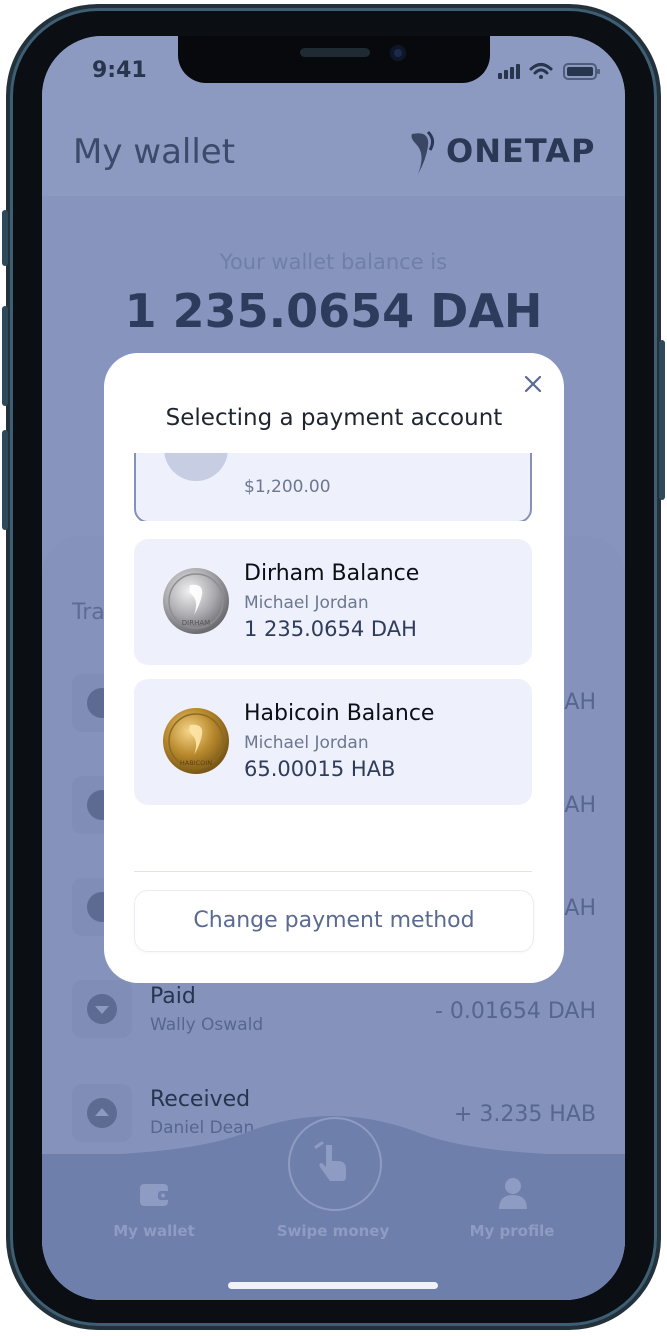 Image resolution: width=667 pixels, height=1336 pixels. Describe the element at coordinates (333, 311) in the screenshot. I see `balance-value: 1 235.0654 DAH` at that location.